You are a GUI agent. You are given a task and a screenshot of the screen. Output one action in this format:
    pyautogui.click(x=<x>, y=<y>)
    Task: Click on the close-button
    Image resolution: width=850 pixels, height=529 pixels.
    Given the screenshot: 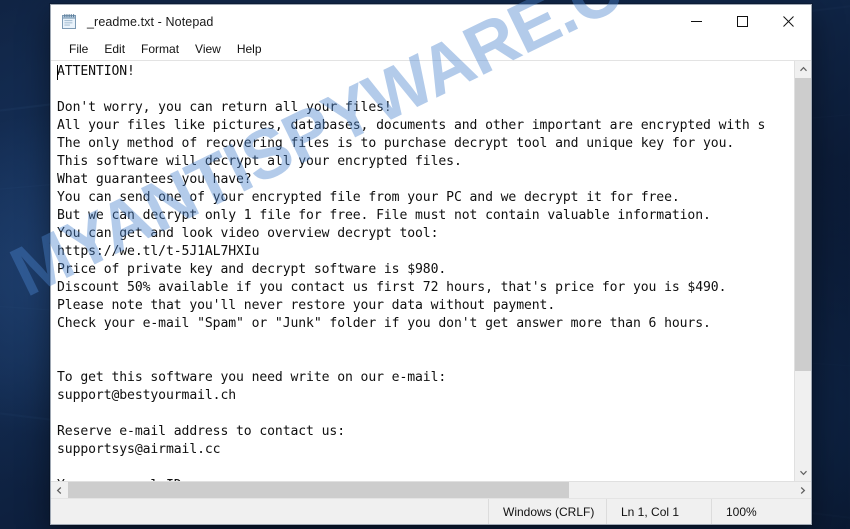 What is the action you would take?
    pyautogui.click(x=788, y=21)
    